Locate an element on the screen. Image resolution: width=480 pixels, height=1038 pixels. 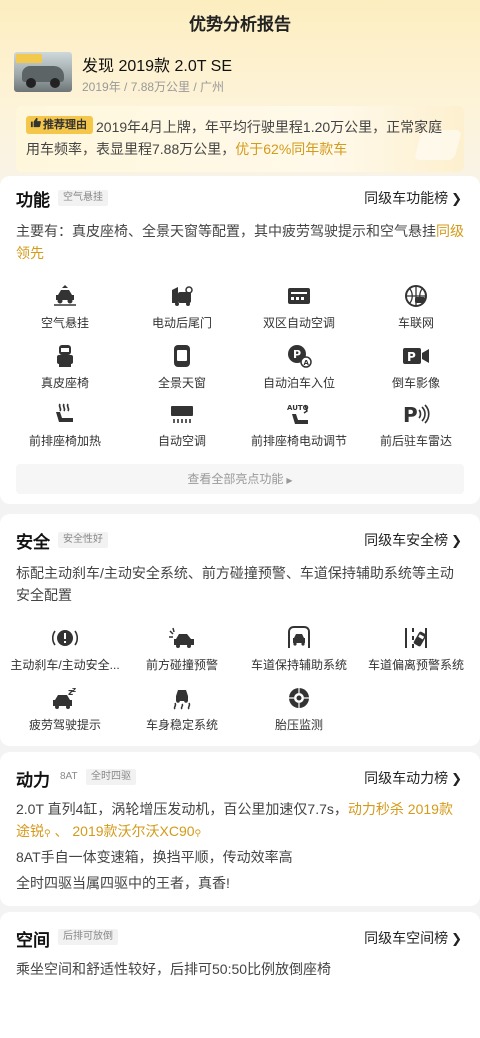
view-all-features-button: 查看全部亮点功能 ▶ is located at coordinates (240, 479).